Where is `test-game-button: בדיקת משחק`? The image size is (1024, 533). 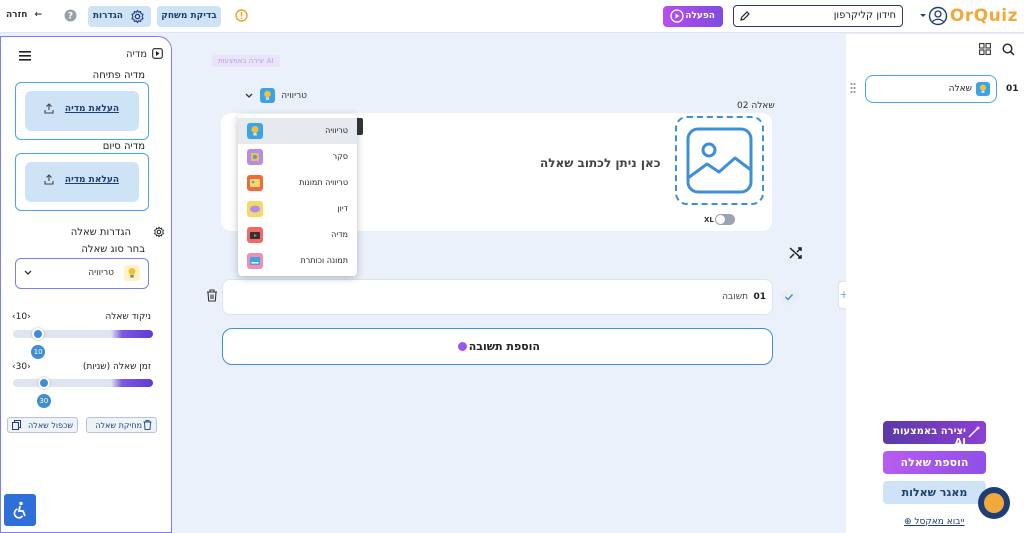
test-game-button: בדיקת משחק is located at coordinates (189, 16).